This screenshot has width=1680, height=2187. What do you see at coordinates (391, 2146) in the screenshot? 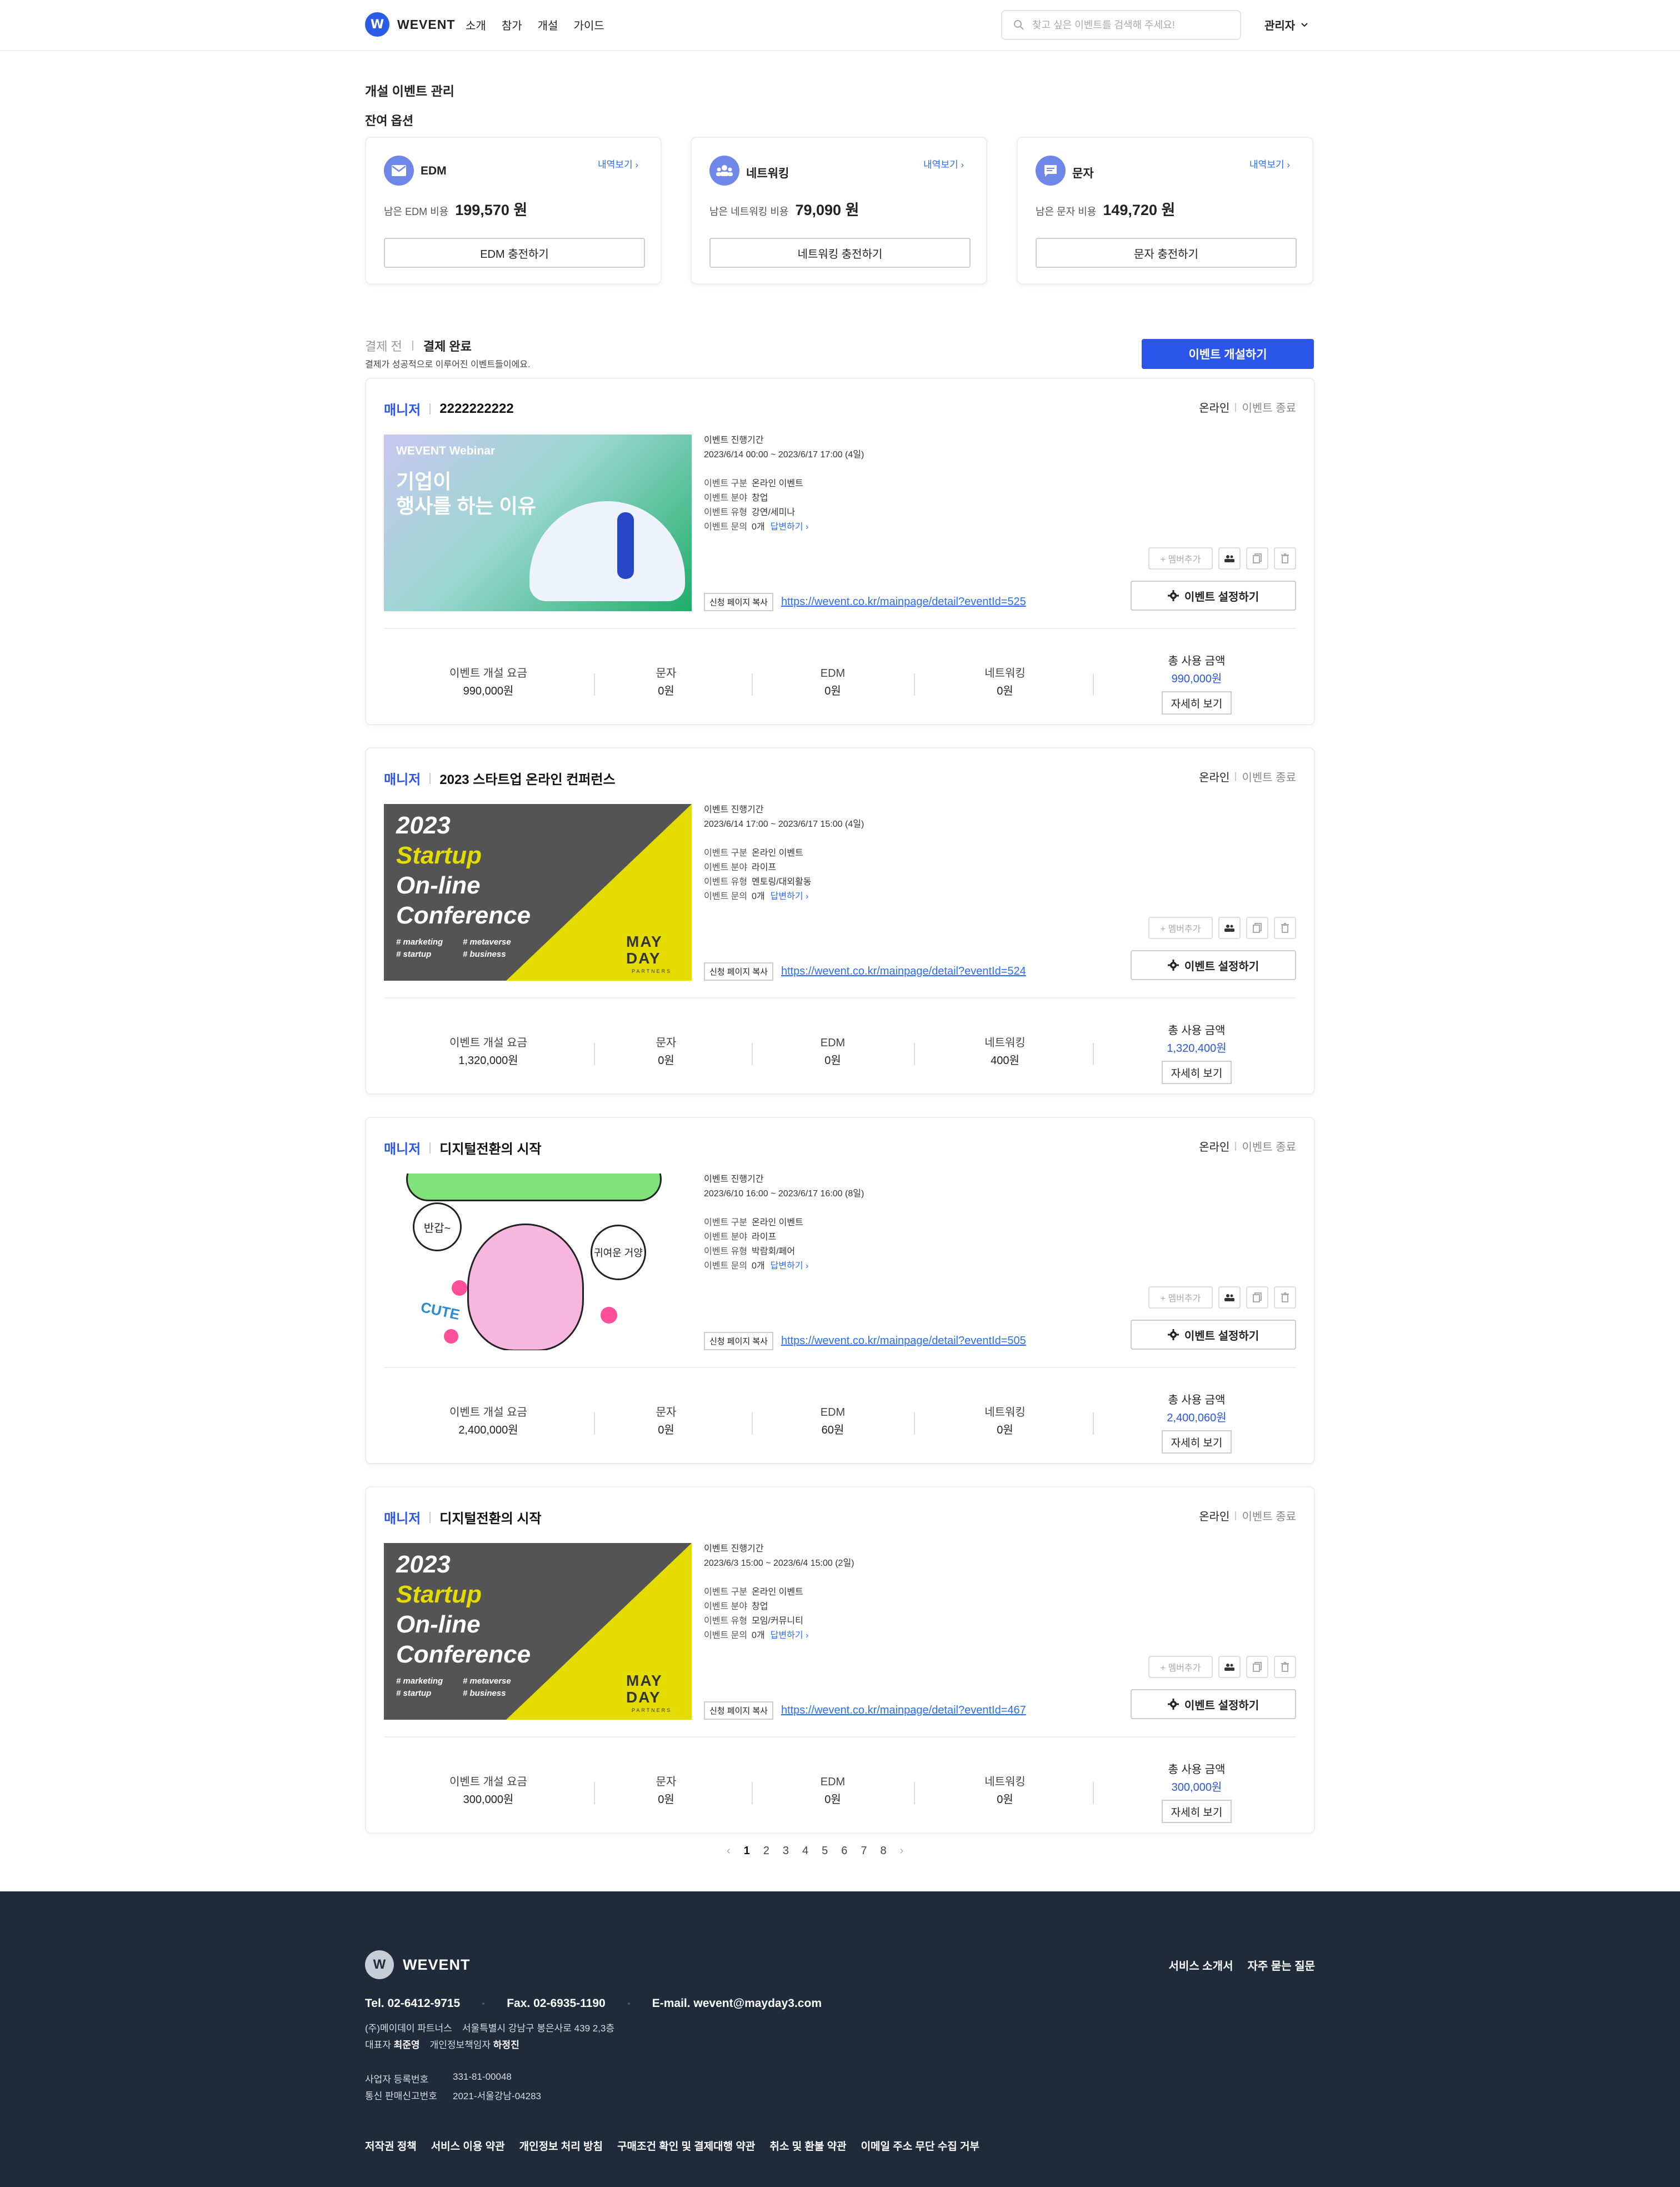
I see `footer-link-copyright: 저작권 정책` at bounding box center [391, 2146].